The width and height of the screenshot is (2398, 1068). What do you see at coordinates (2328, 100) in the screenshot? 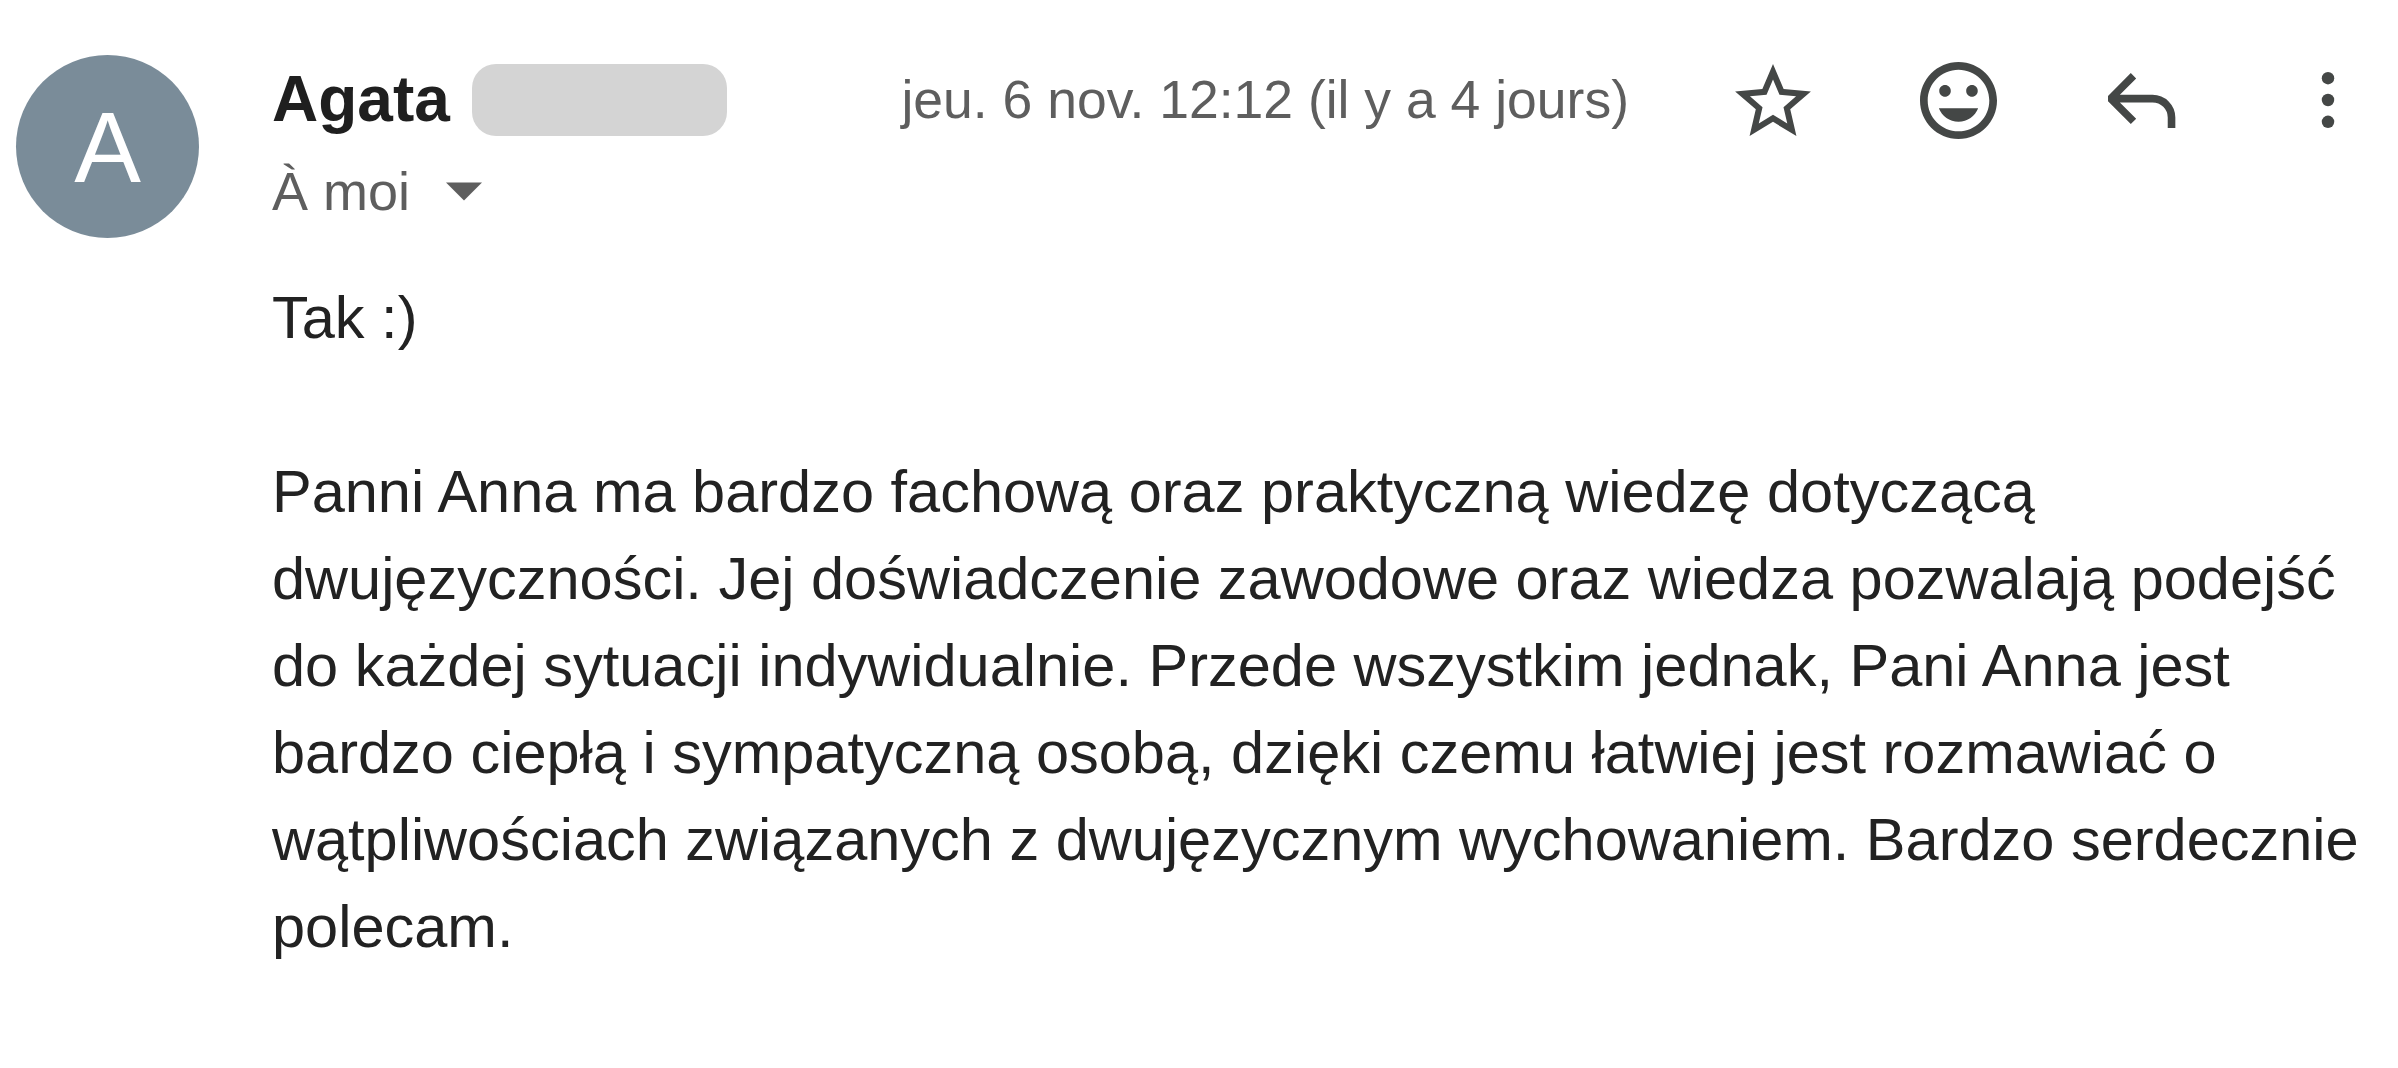
I see `more-options-icon` at bounding box center [2328, 100].